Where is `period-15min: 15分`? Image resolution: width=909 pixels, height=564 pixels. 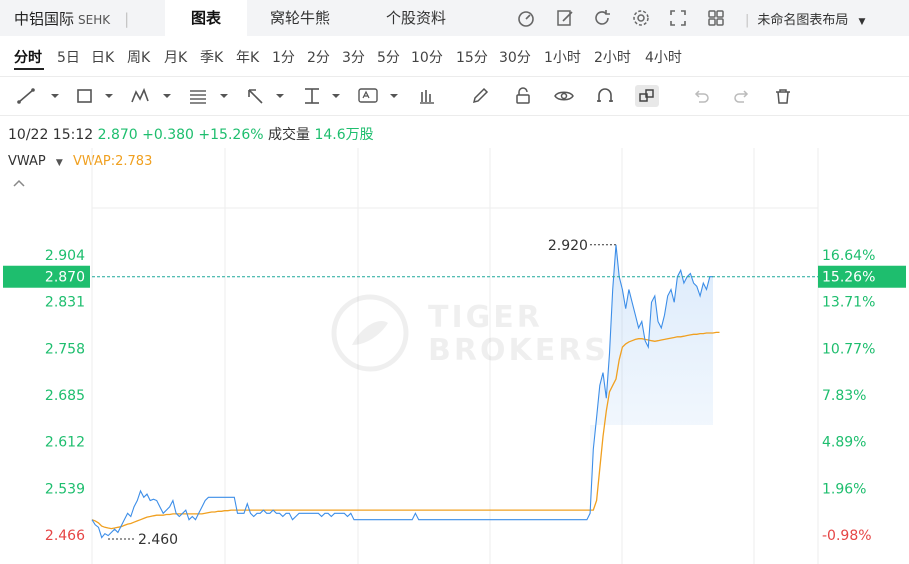 period-15min: 15分 is located at coordinates (472, 57).